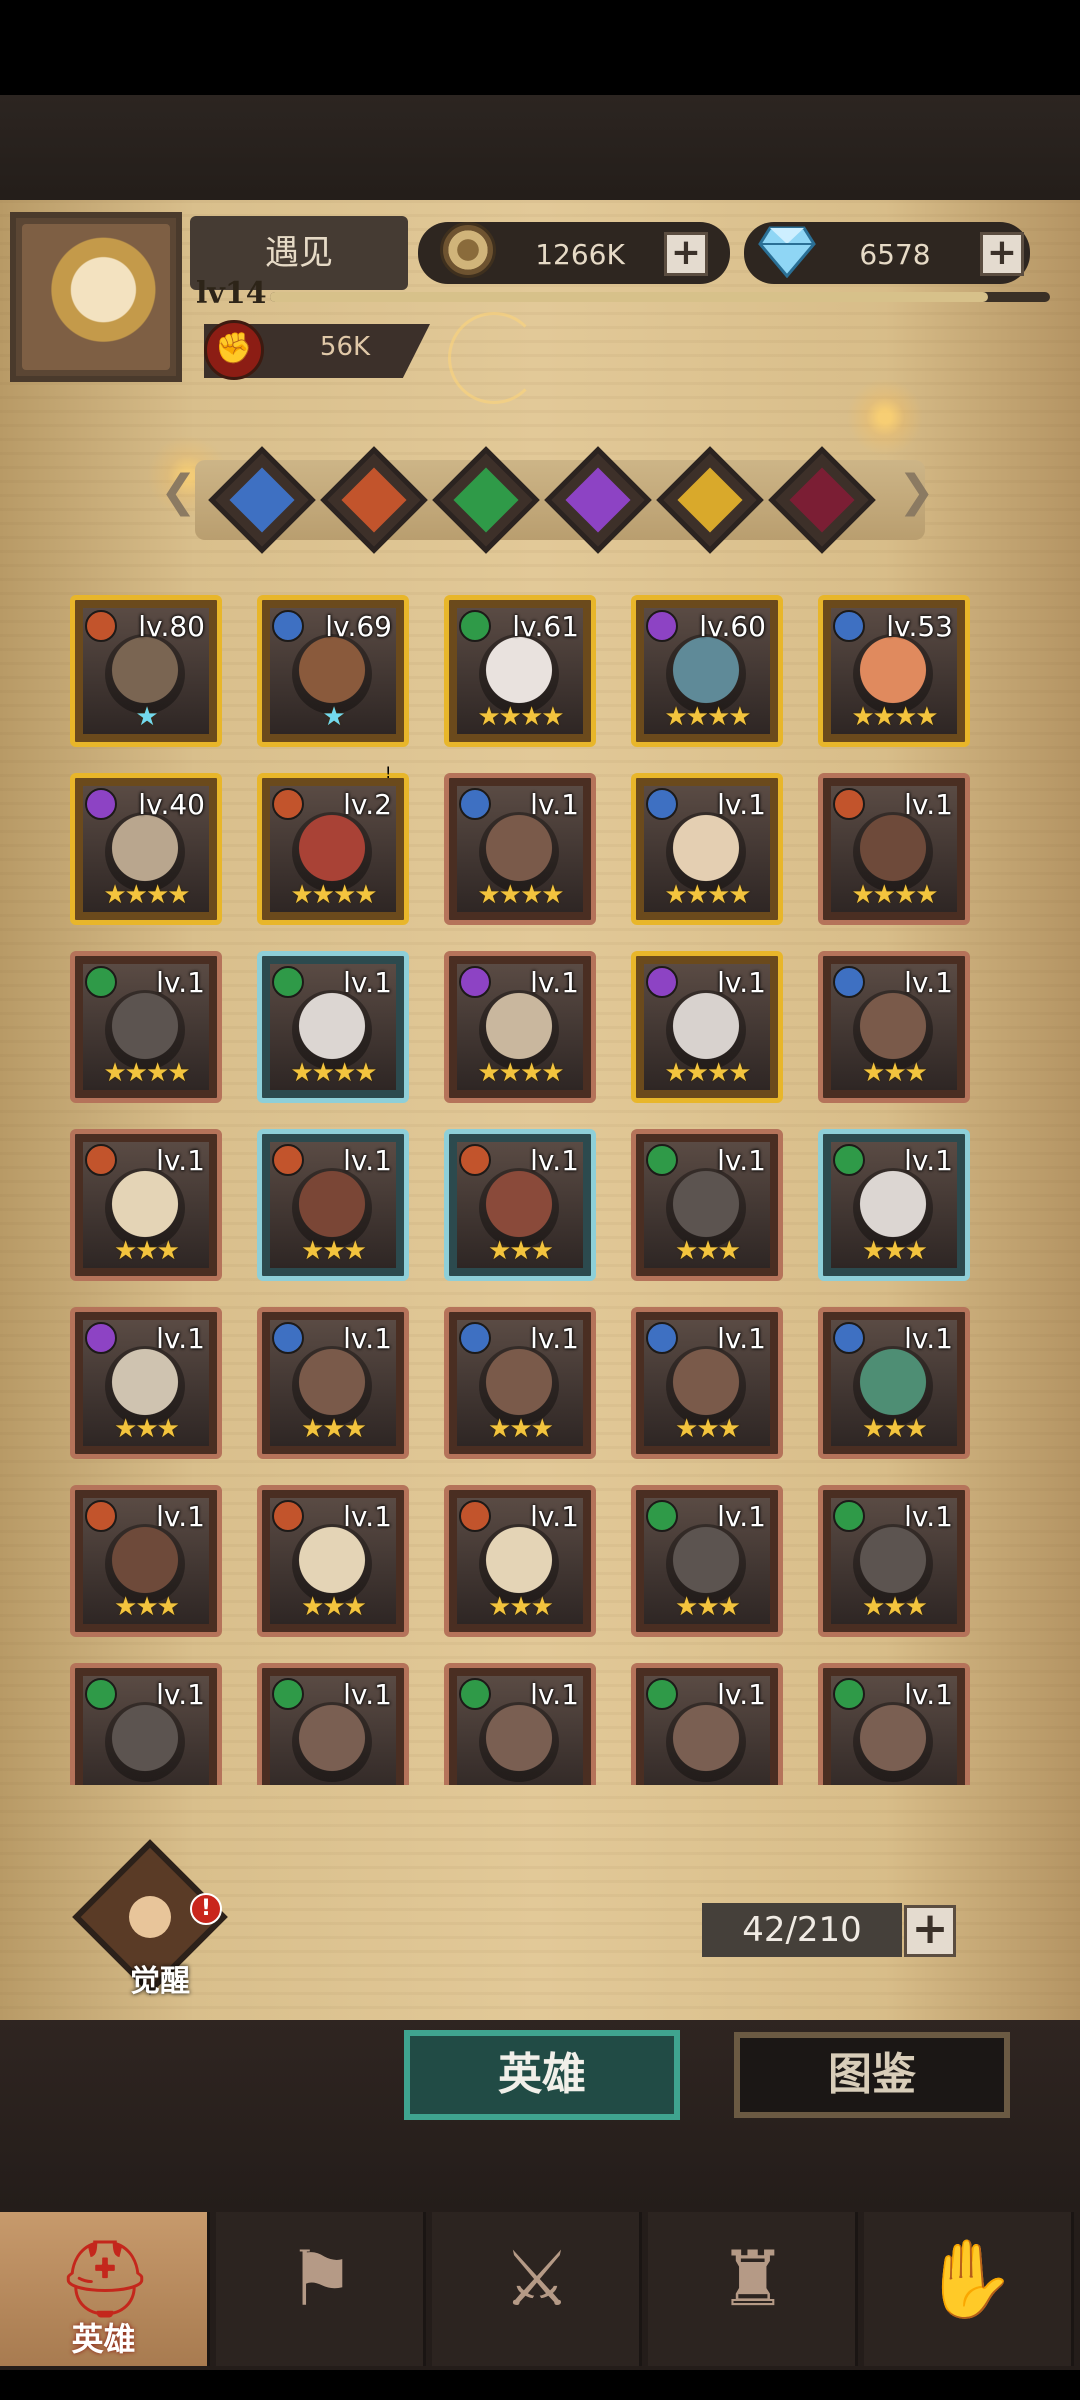 Image resolution: width=1080 pixels, height=2400 pixels. What do you see at coordinates (333, 671) in the screenshot?
I see `hero-card: lv.69 ★` at bounding box center [333, 671].